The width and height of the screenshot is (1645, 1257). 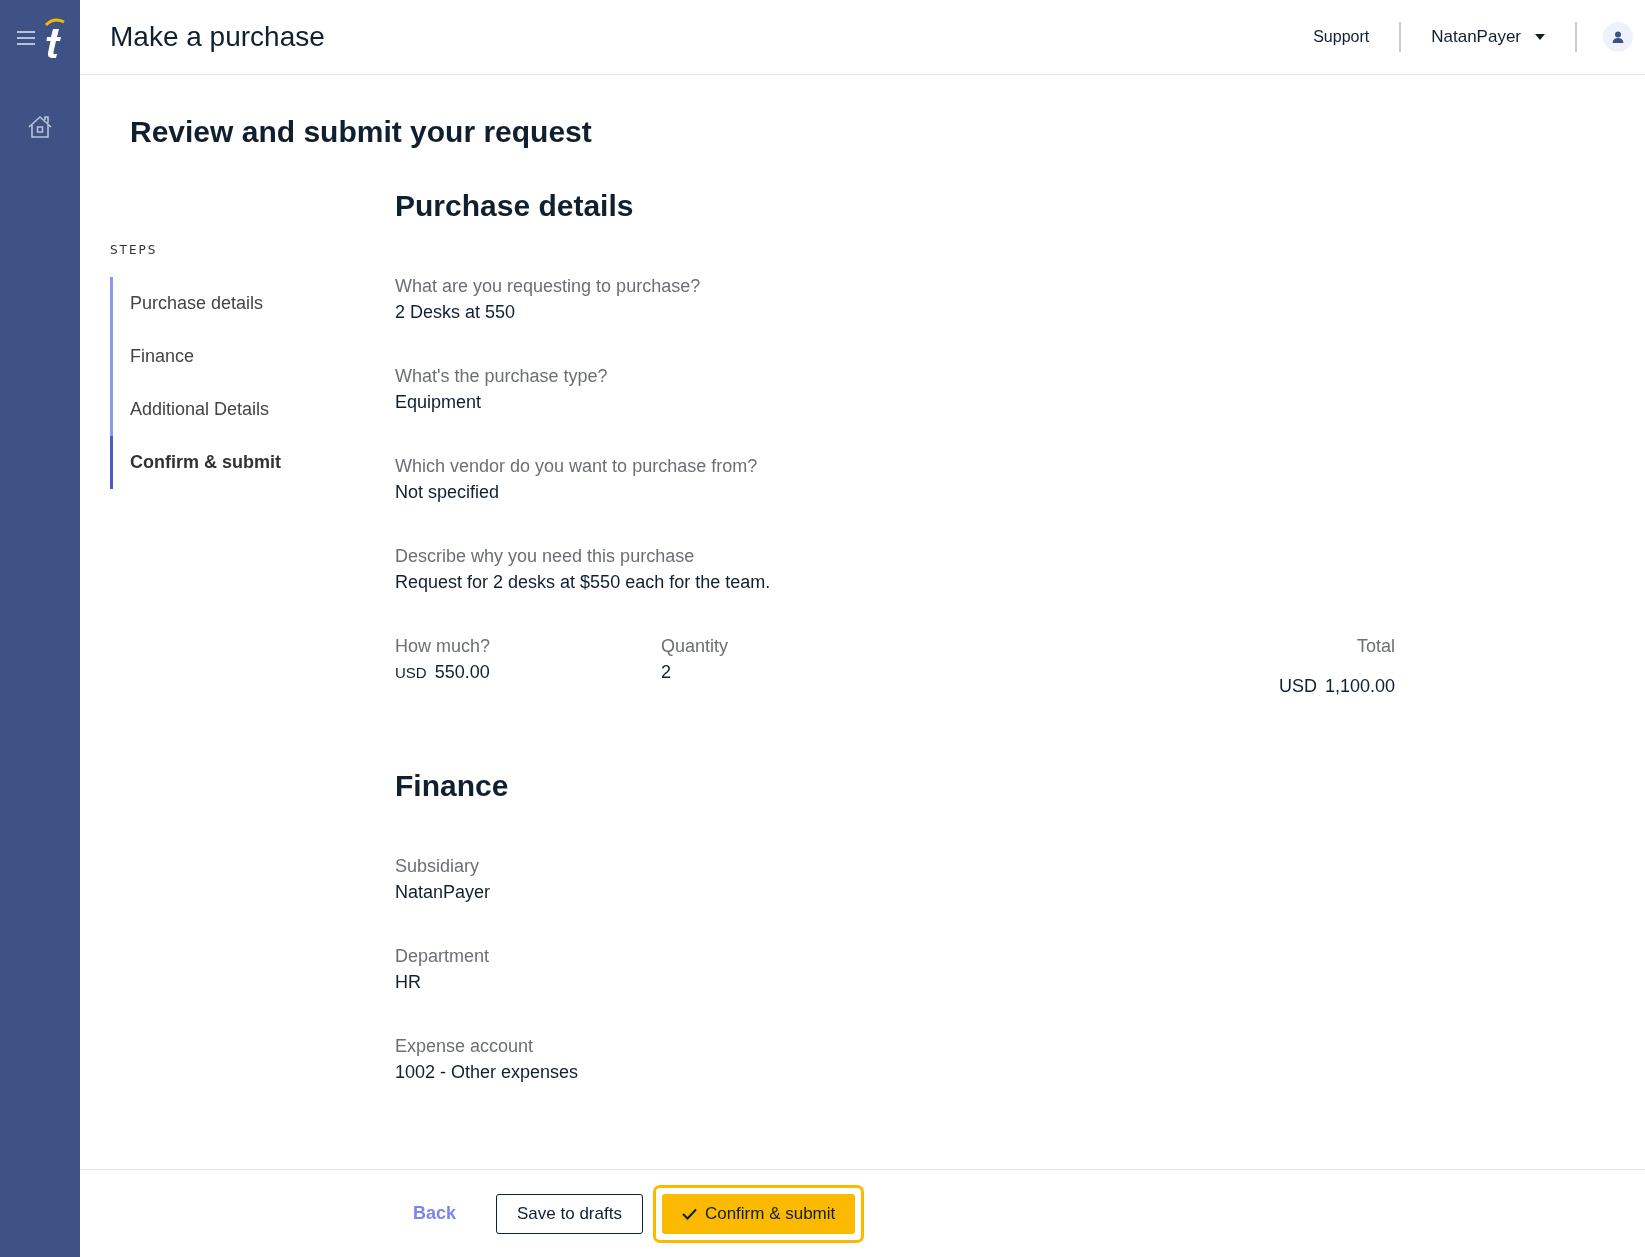 I want to click on field-value: 550.00, so click(x=462, y=672).